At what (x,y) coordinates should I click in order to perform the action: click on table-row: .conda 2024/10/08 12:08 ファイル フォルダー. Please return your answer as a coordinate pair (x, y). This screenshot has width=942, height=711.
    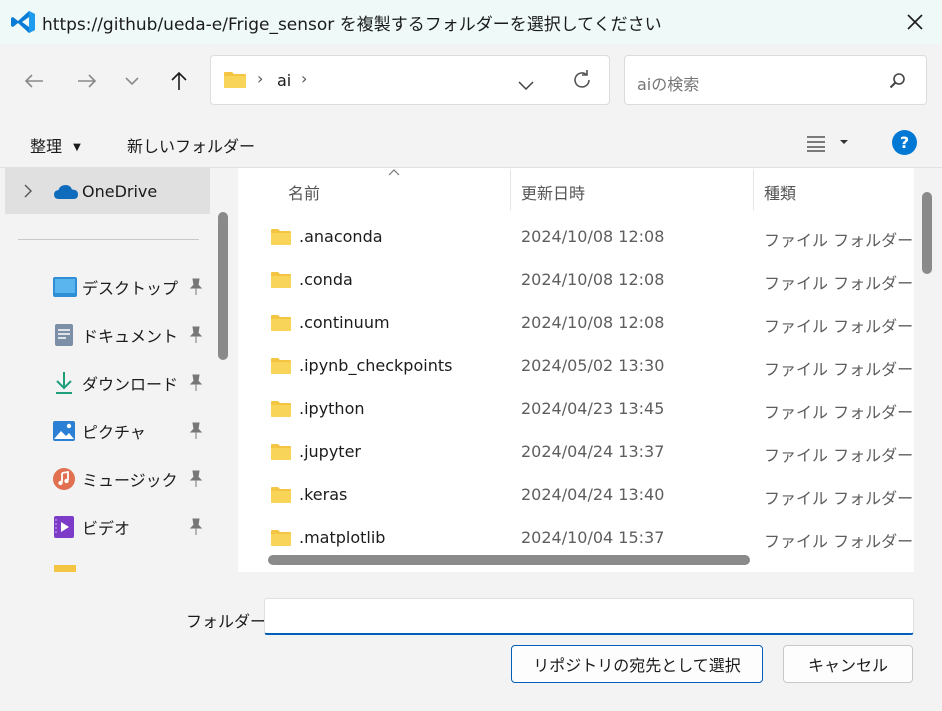
    Looking at the image, I should click on (578, 281).